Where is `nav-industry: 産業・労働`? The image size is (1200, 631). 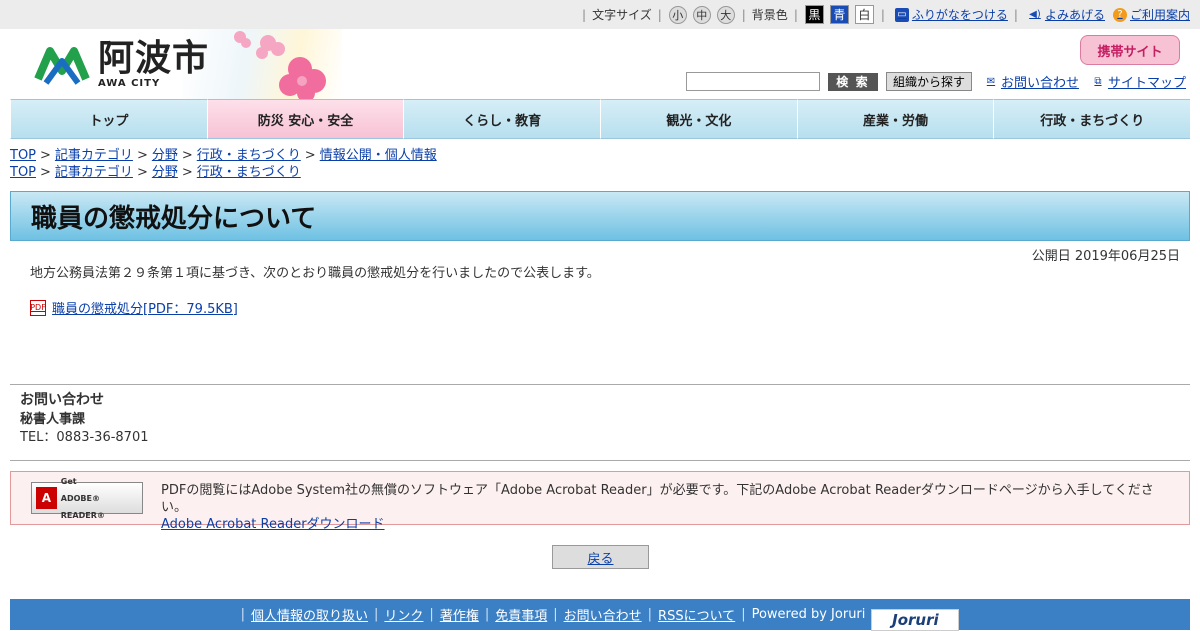 nav-industry: 産業・労働 is located at coordinates (895, 119).